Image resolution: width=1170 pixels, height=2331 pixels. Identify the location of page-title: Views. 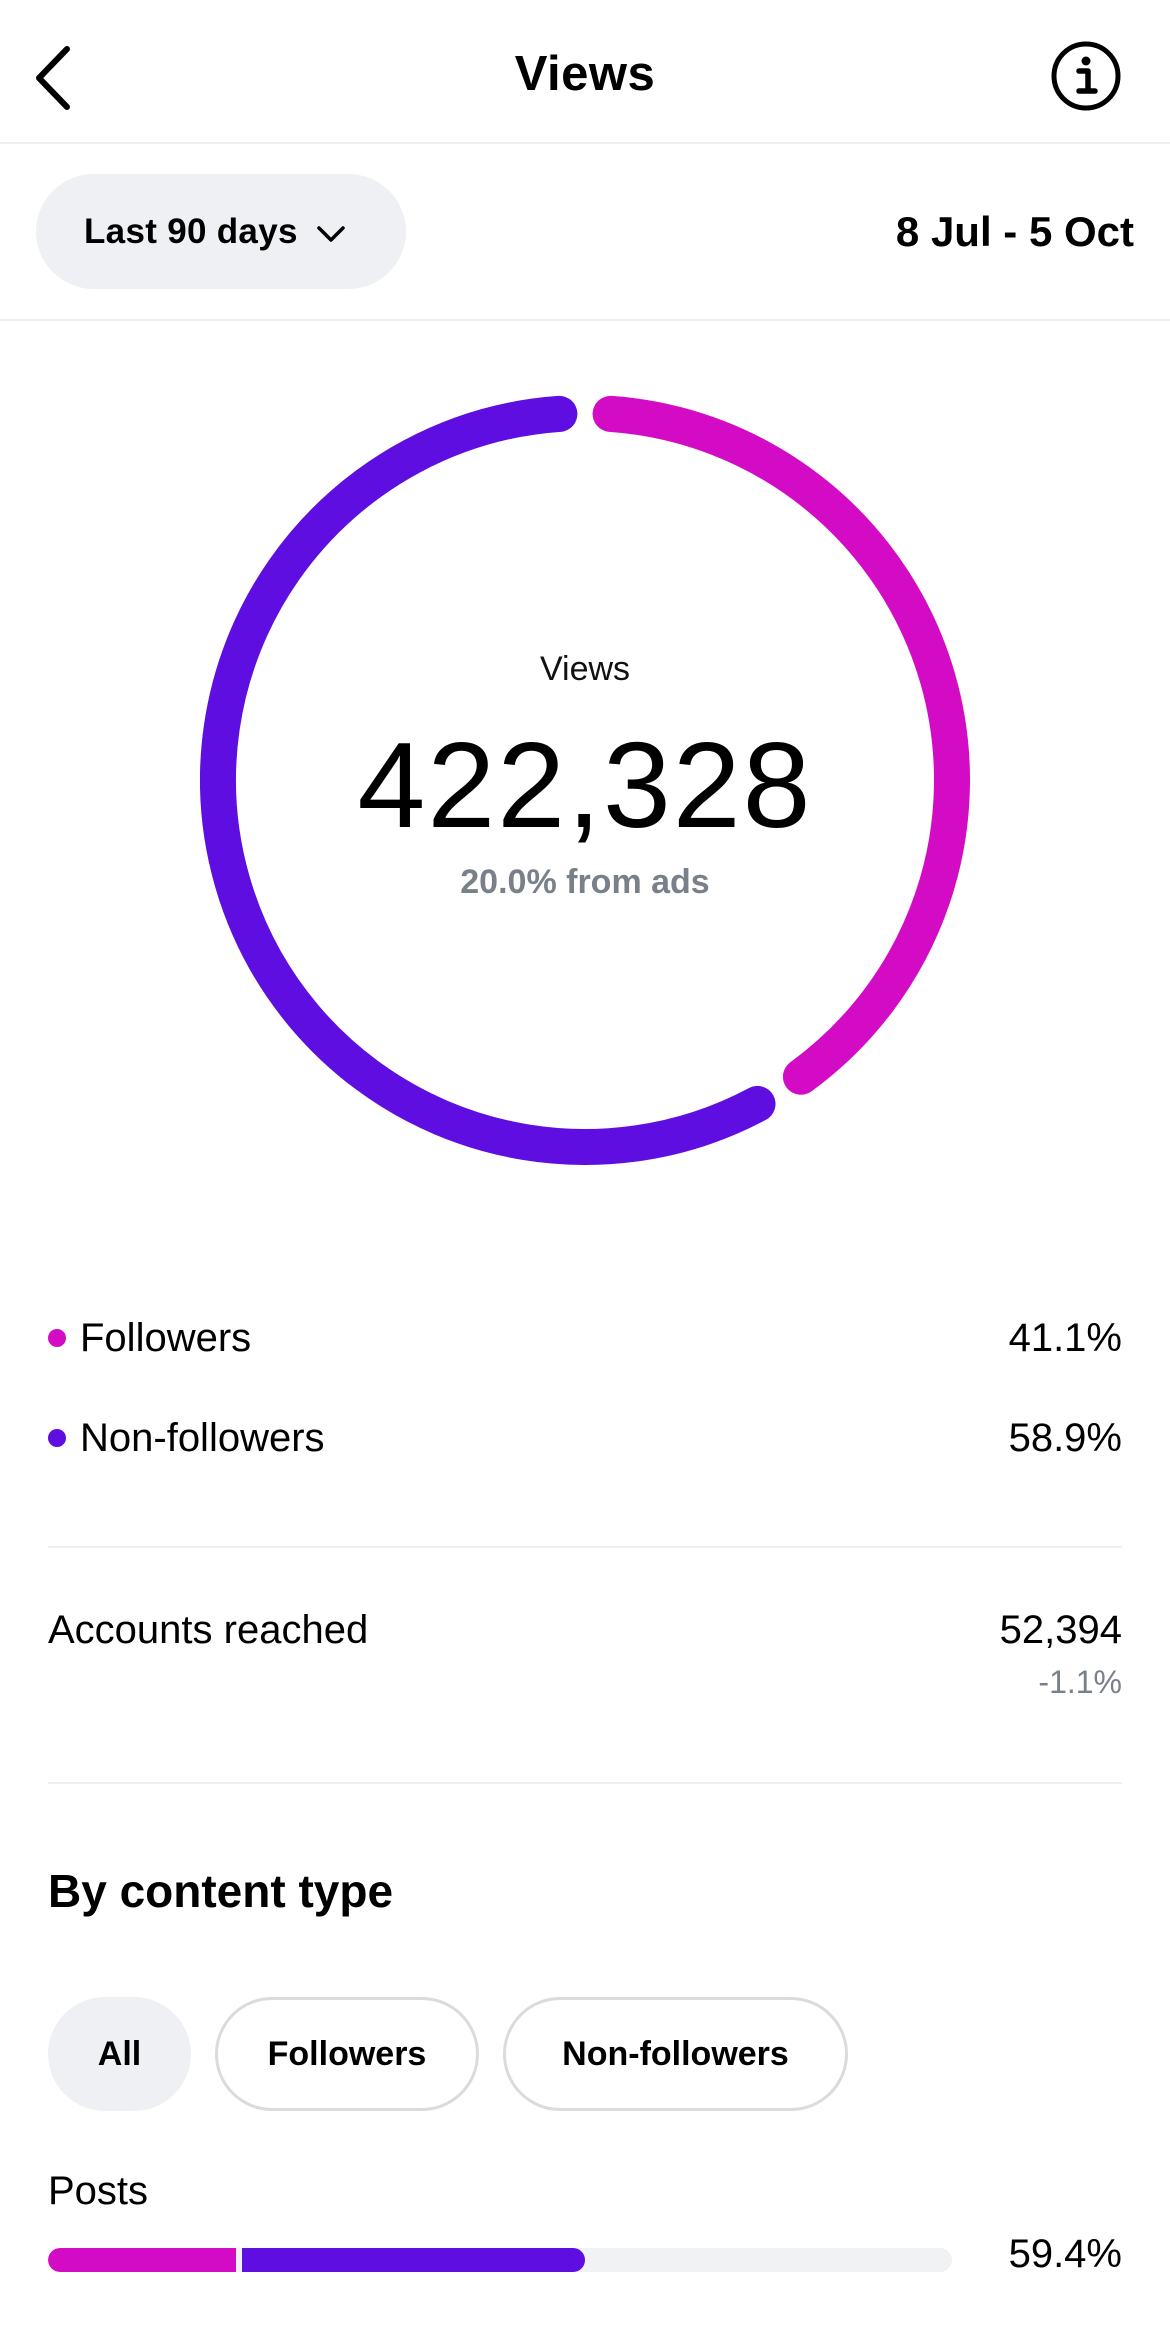
(585, 74).